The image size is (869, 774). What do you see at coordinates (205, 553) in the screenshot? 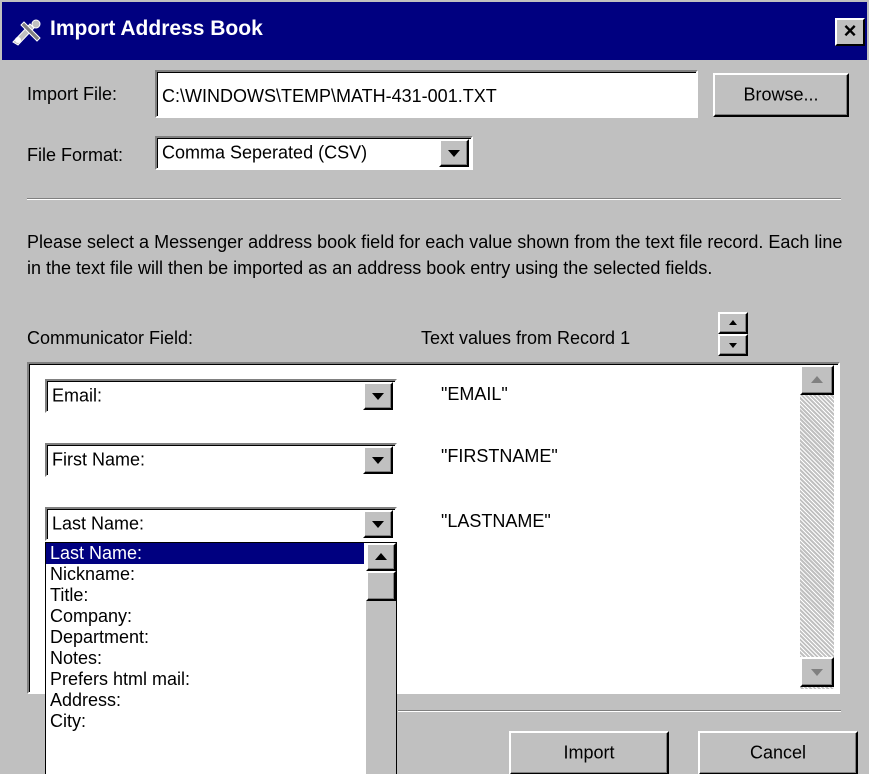
I see `dropdown-option: Last Name:` at bounding box center [205, 553].